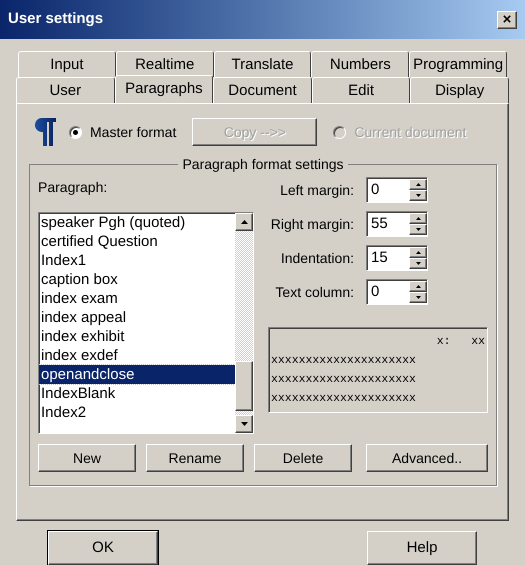  I want to click on group-title: Paragraph format settings, so click(263, 164).